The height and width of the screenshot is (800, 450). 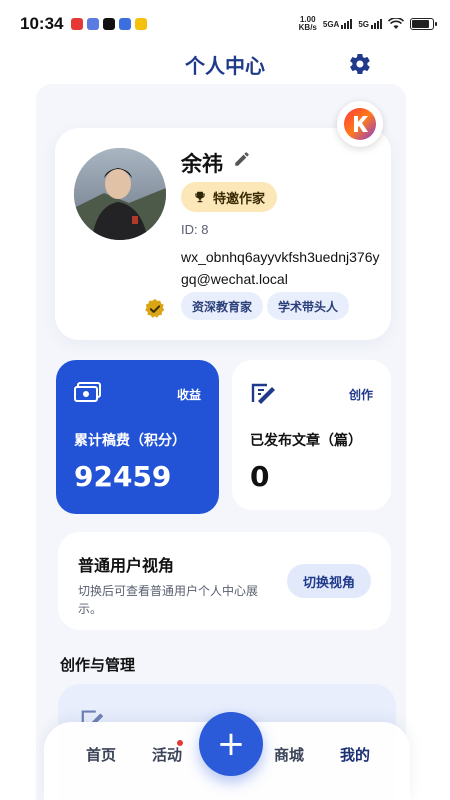 I want to click on tiktok-icon, so click(x=109, y=24).